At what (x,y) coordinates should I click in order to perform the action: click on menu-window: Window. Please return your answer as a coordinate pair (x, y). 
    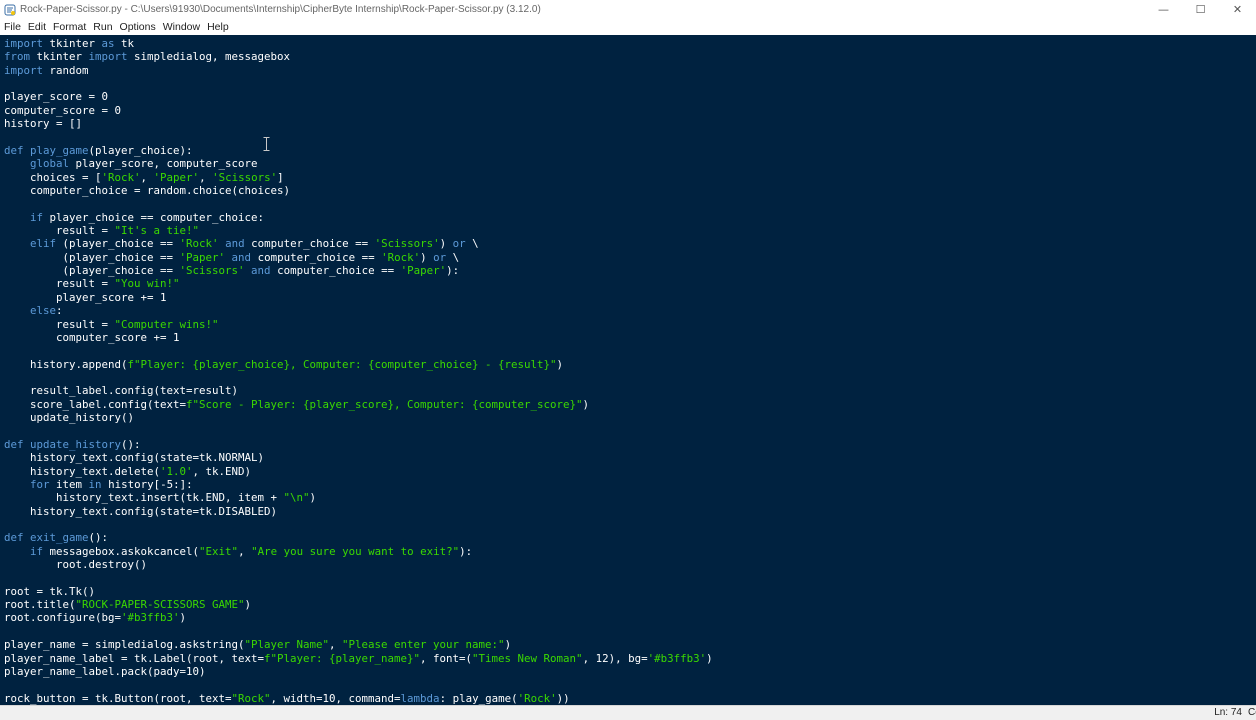
    Looking at the image, I should click on (181, 27).